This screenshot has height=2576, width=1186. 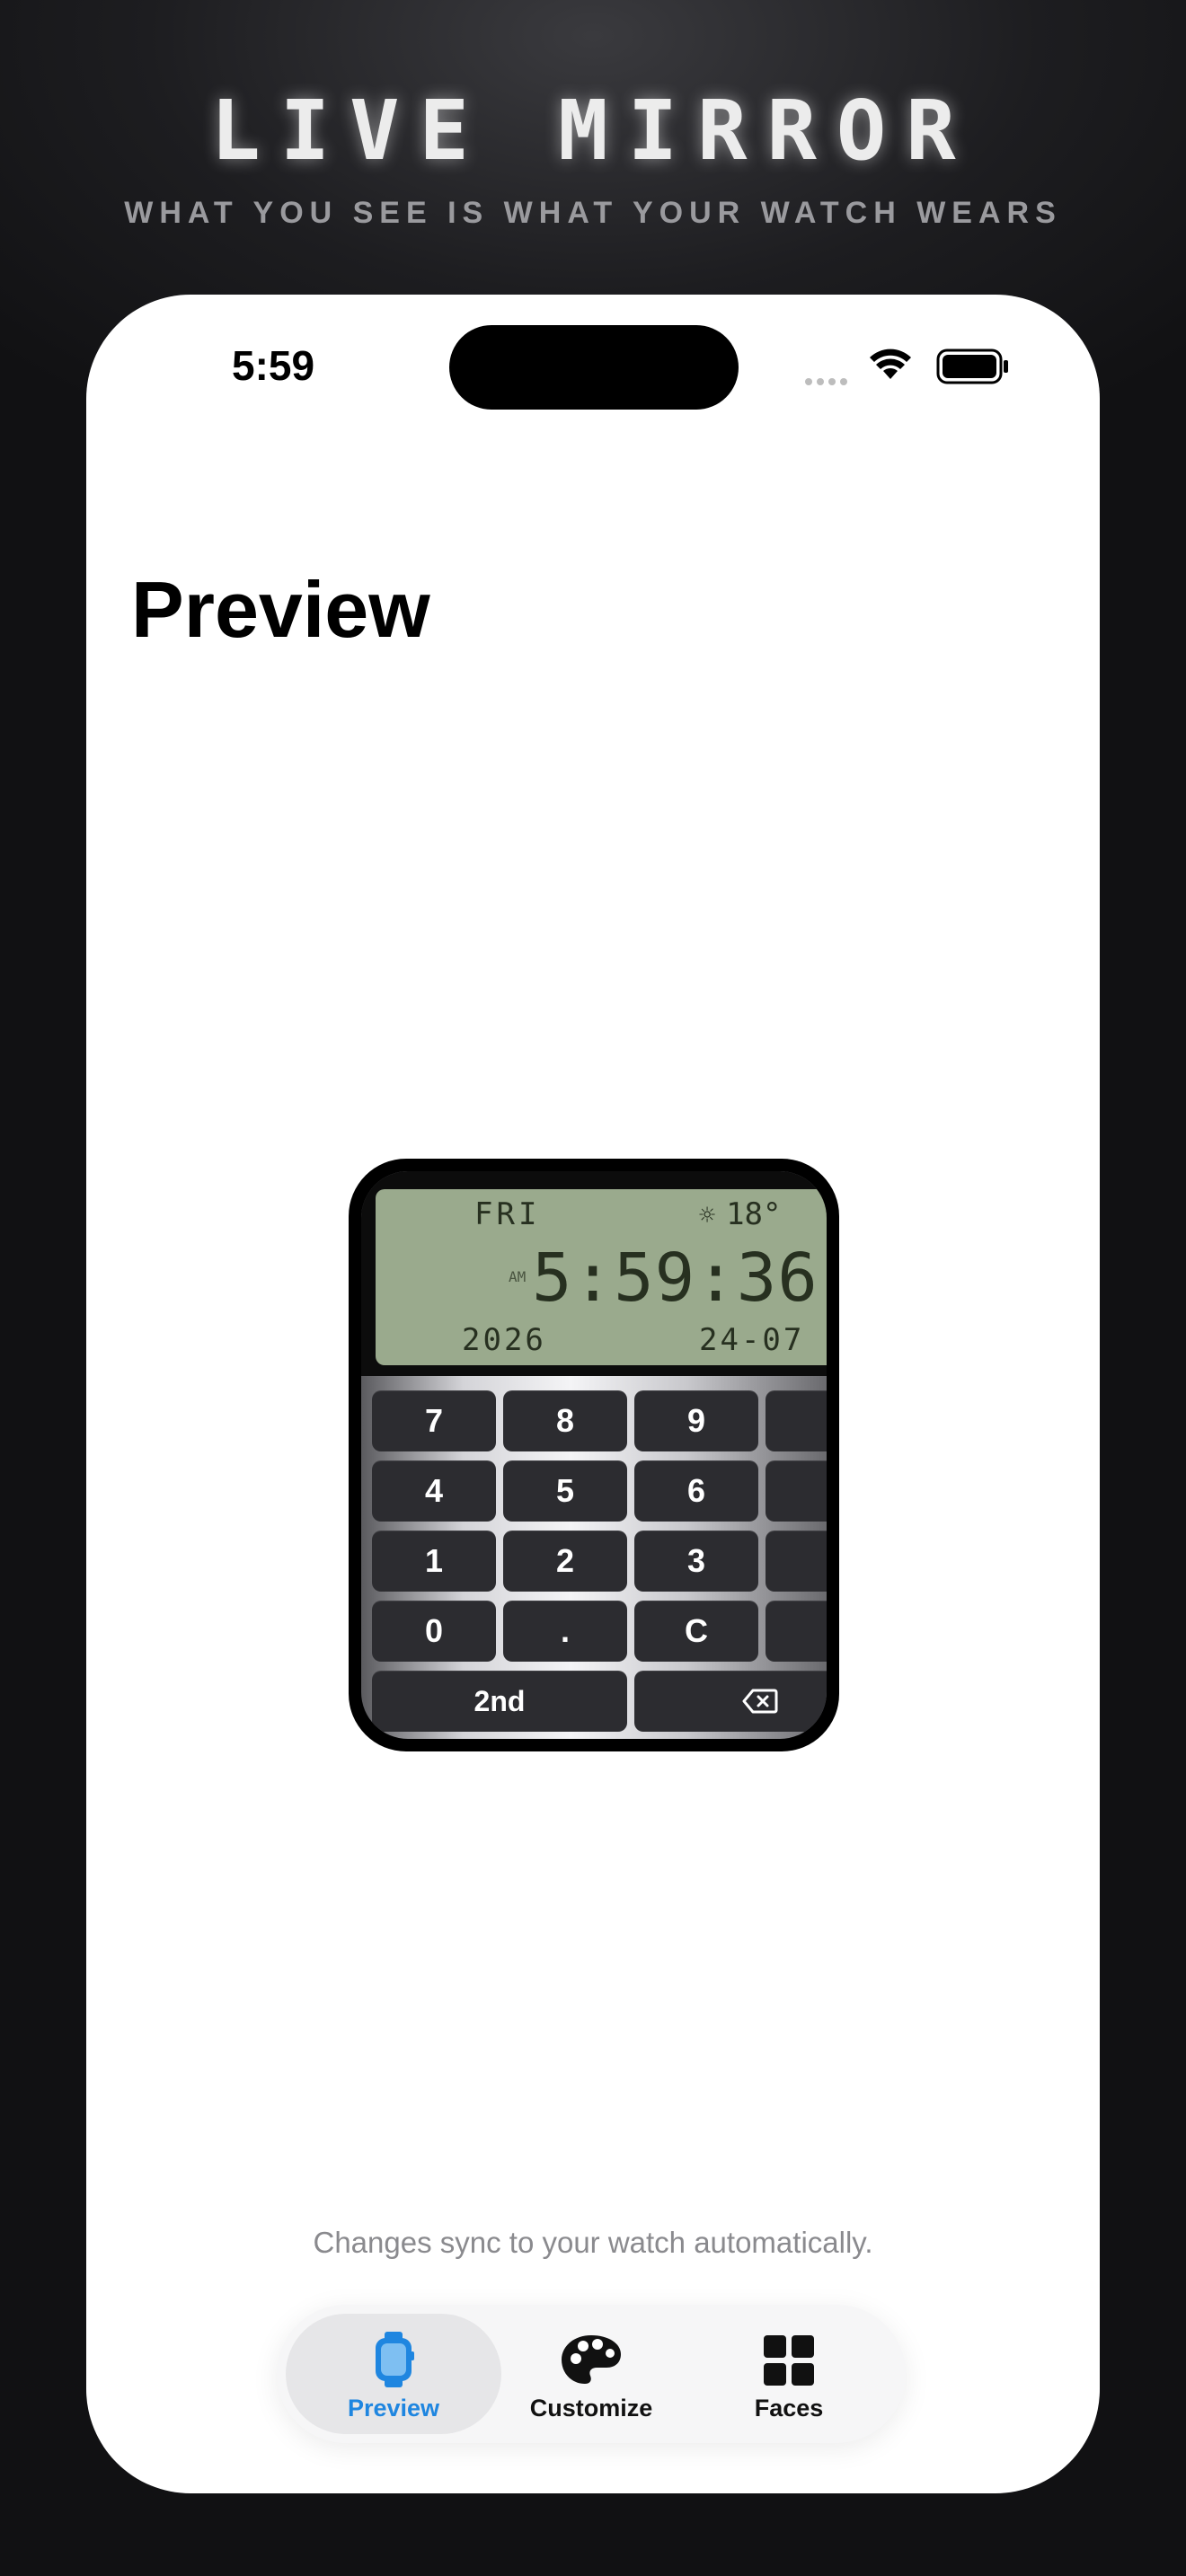 What do you see at coordinates (395, 2359) in the screenshot?
I see `watch-icon` at bounding box center [395, 2359].